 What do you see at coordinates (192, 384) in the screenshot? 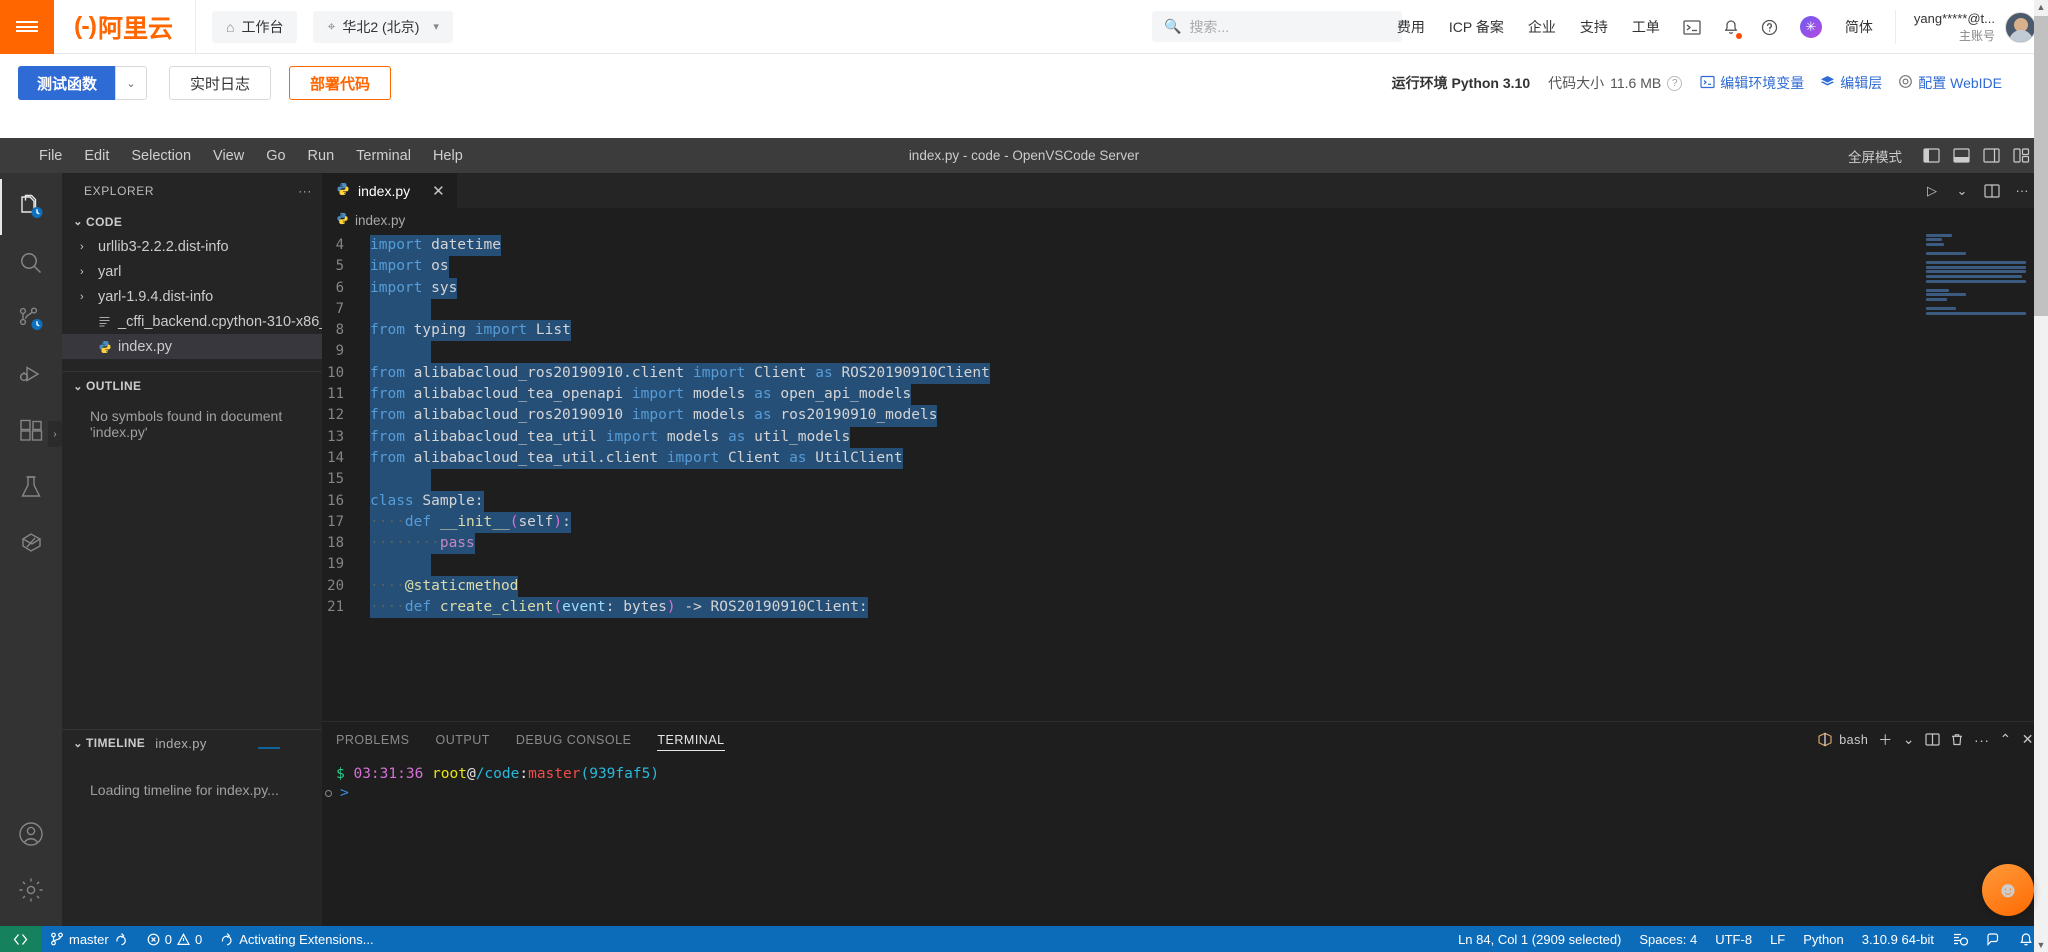
I see `outline-section: ⌄ OUTLINE` at bounding box center [192, 384].